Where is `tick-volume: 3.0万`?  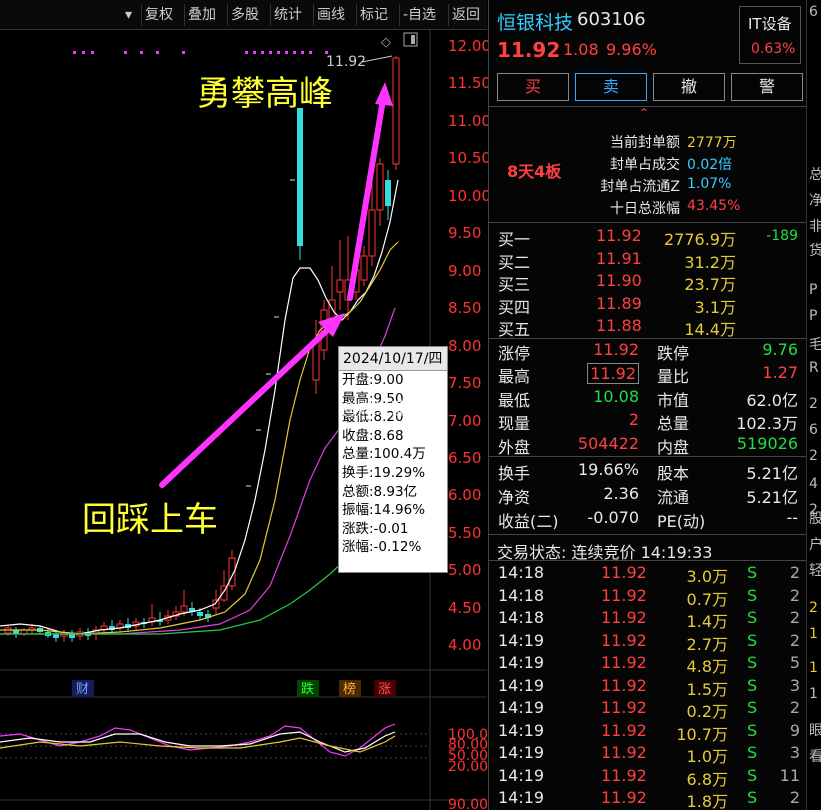
tick-volume: 3.0万 is located at coordinates (707, 576).